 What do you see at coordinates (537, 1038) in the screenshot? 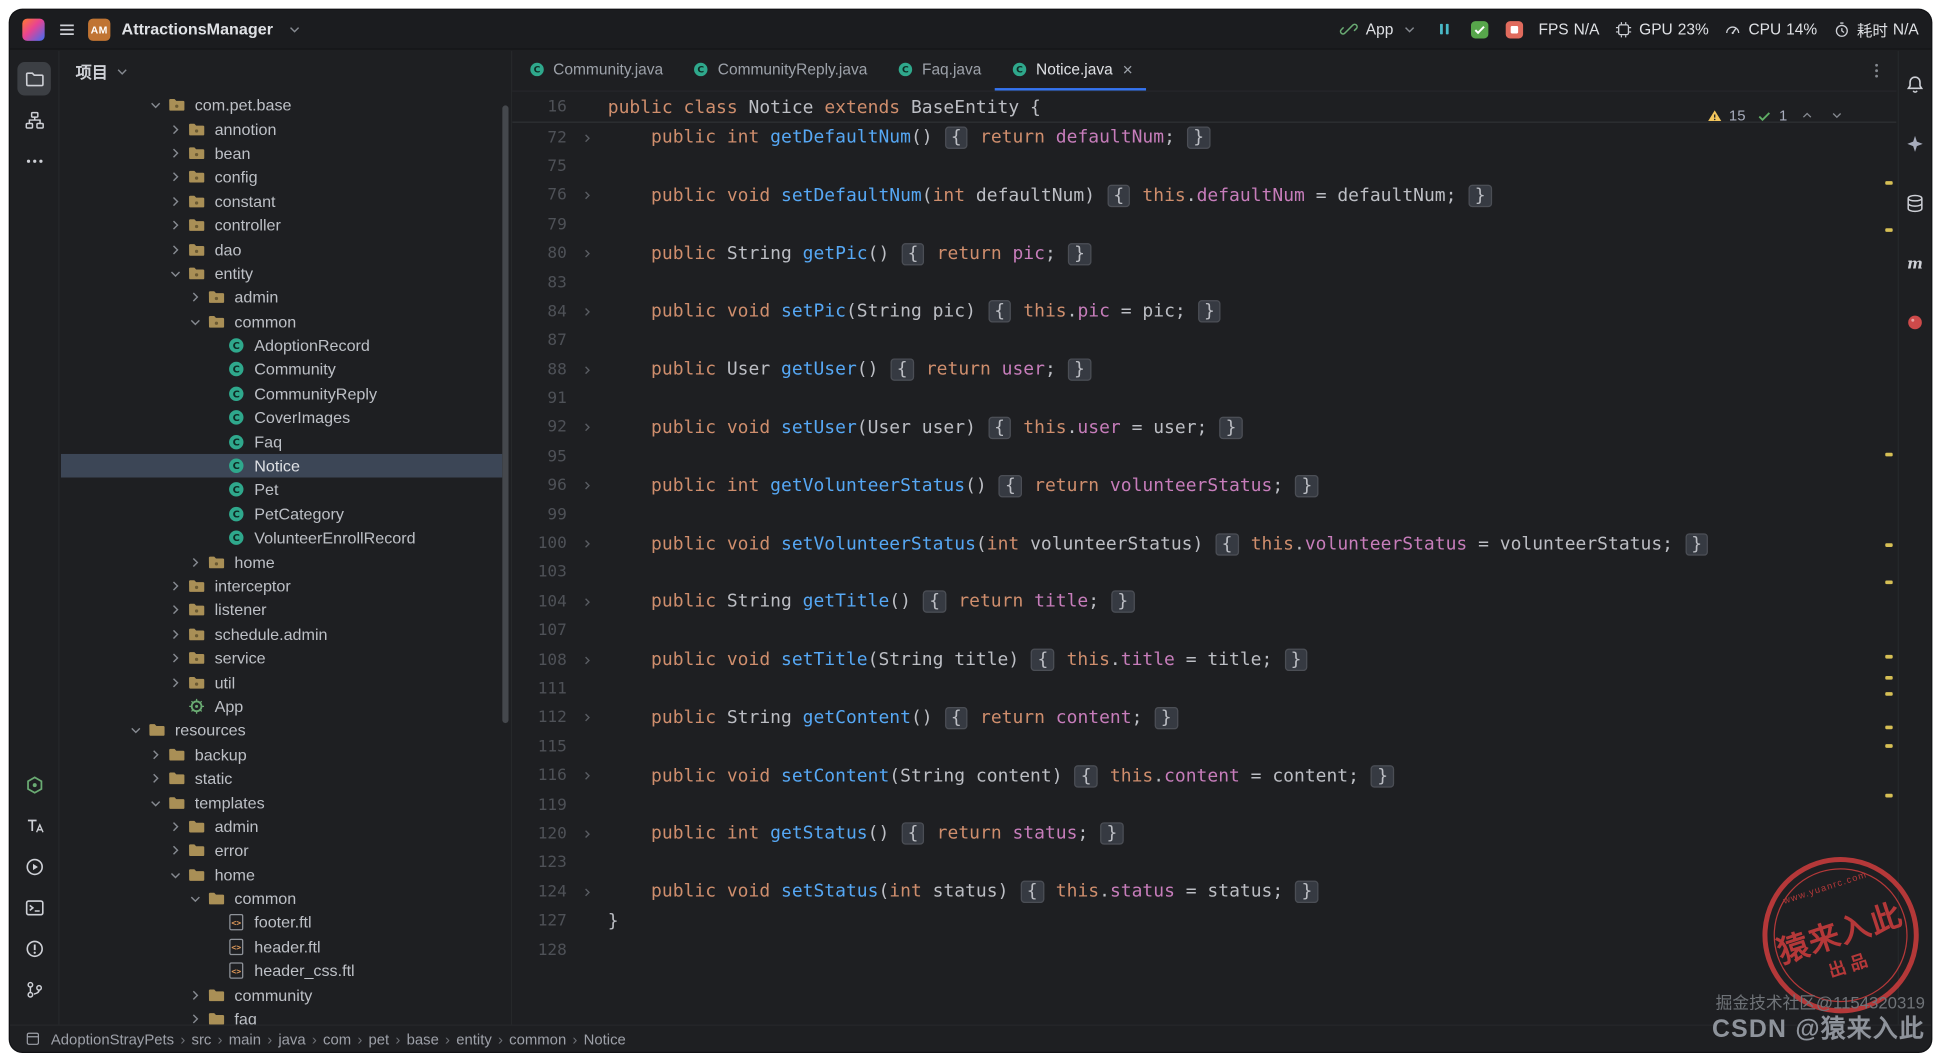
I see `breadcrumb-item: common` at bounding box center [537, 1038].